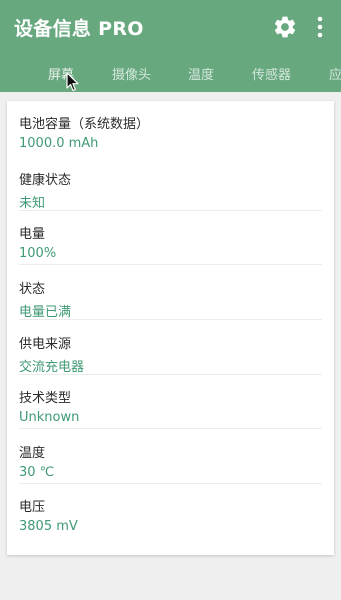  What do you see at coordinates (335, 73) in the screenshot?
I see `tab-apps: 应` at bounding box center [335, 73].